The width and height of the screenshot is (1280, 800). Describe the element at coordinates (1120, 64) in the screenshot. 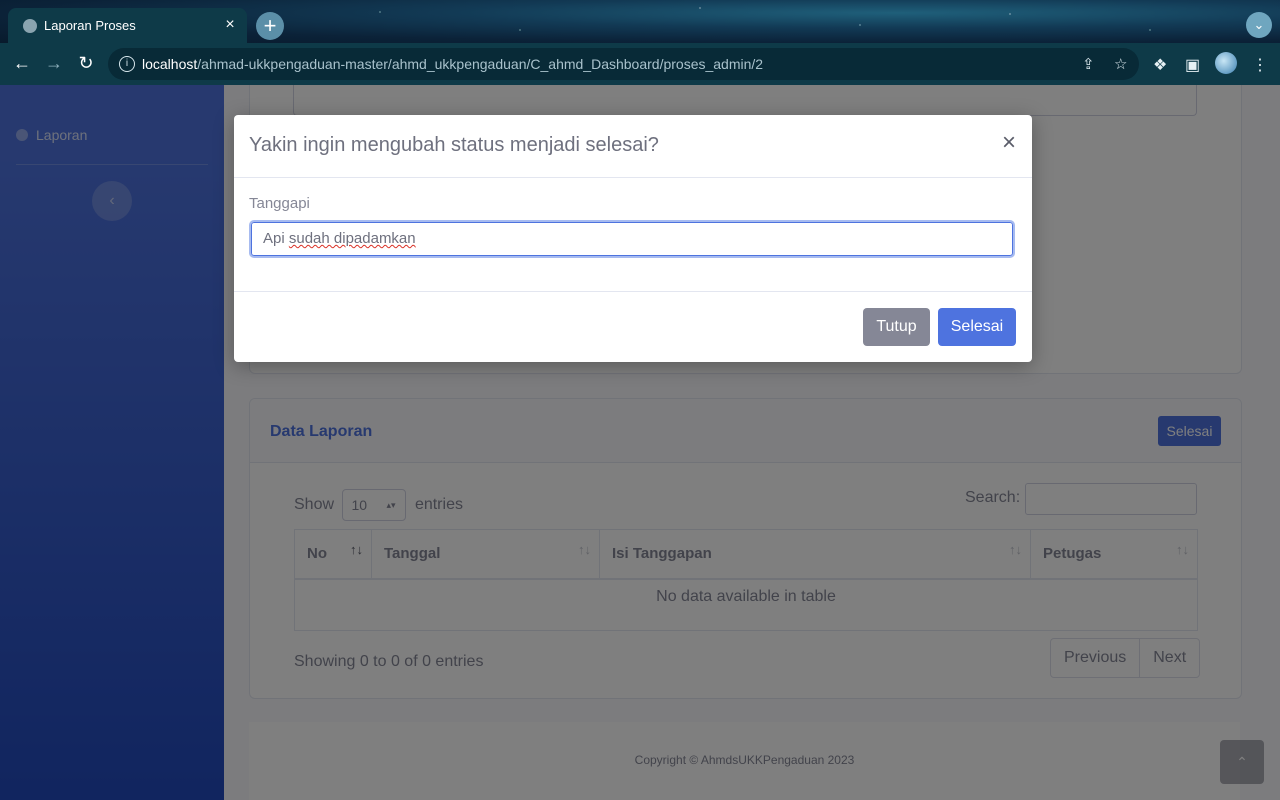

I see `bookmark-star-icon: ☆` at that location.